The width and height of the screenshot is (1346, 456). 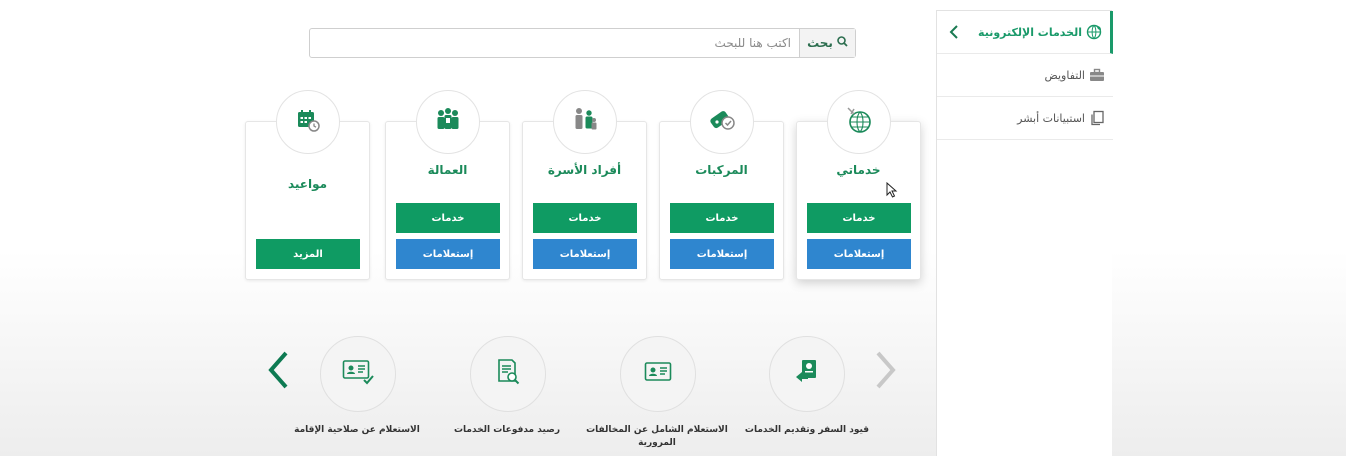 I want to click on quick-service-traffic-violations, so click(x=658, y=374).